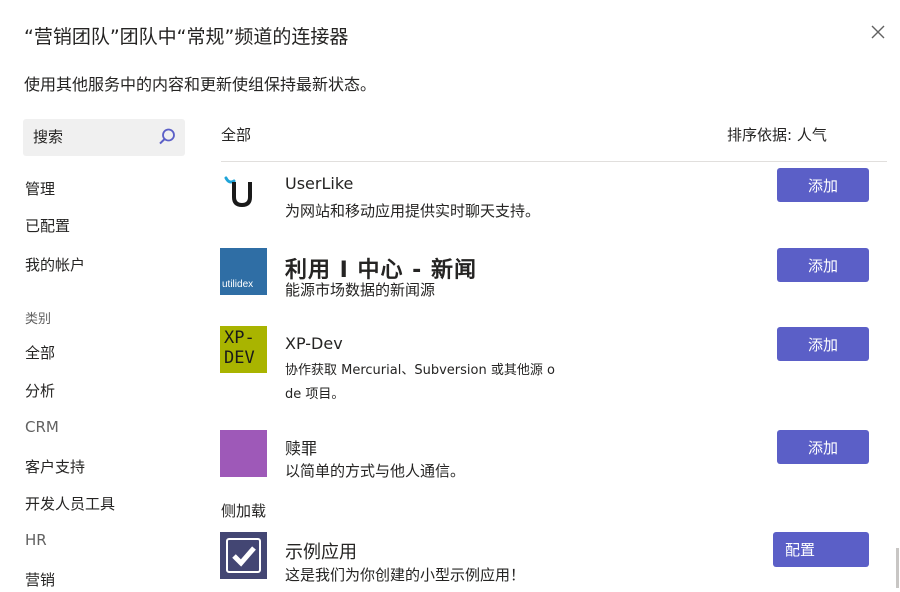 This screenshot has height=592, width=900. I want to click on dialog-title: “营销团队”团队中“常规”频道的连接器, so click(186, 37).